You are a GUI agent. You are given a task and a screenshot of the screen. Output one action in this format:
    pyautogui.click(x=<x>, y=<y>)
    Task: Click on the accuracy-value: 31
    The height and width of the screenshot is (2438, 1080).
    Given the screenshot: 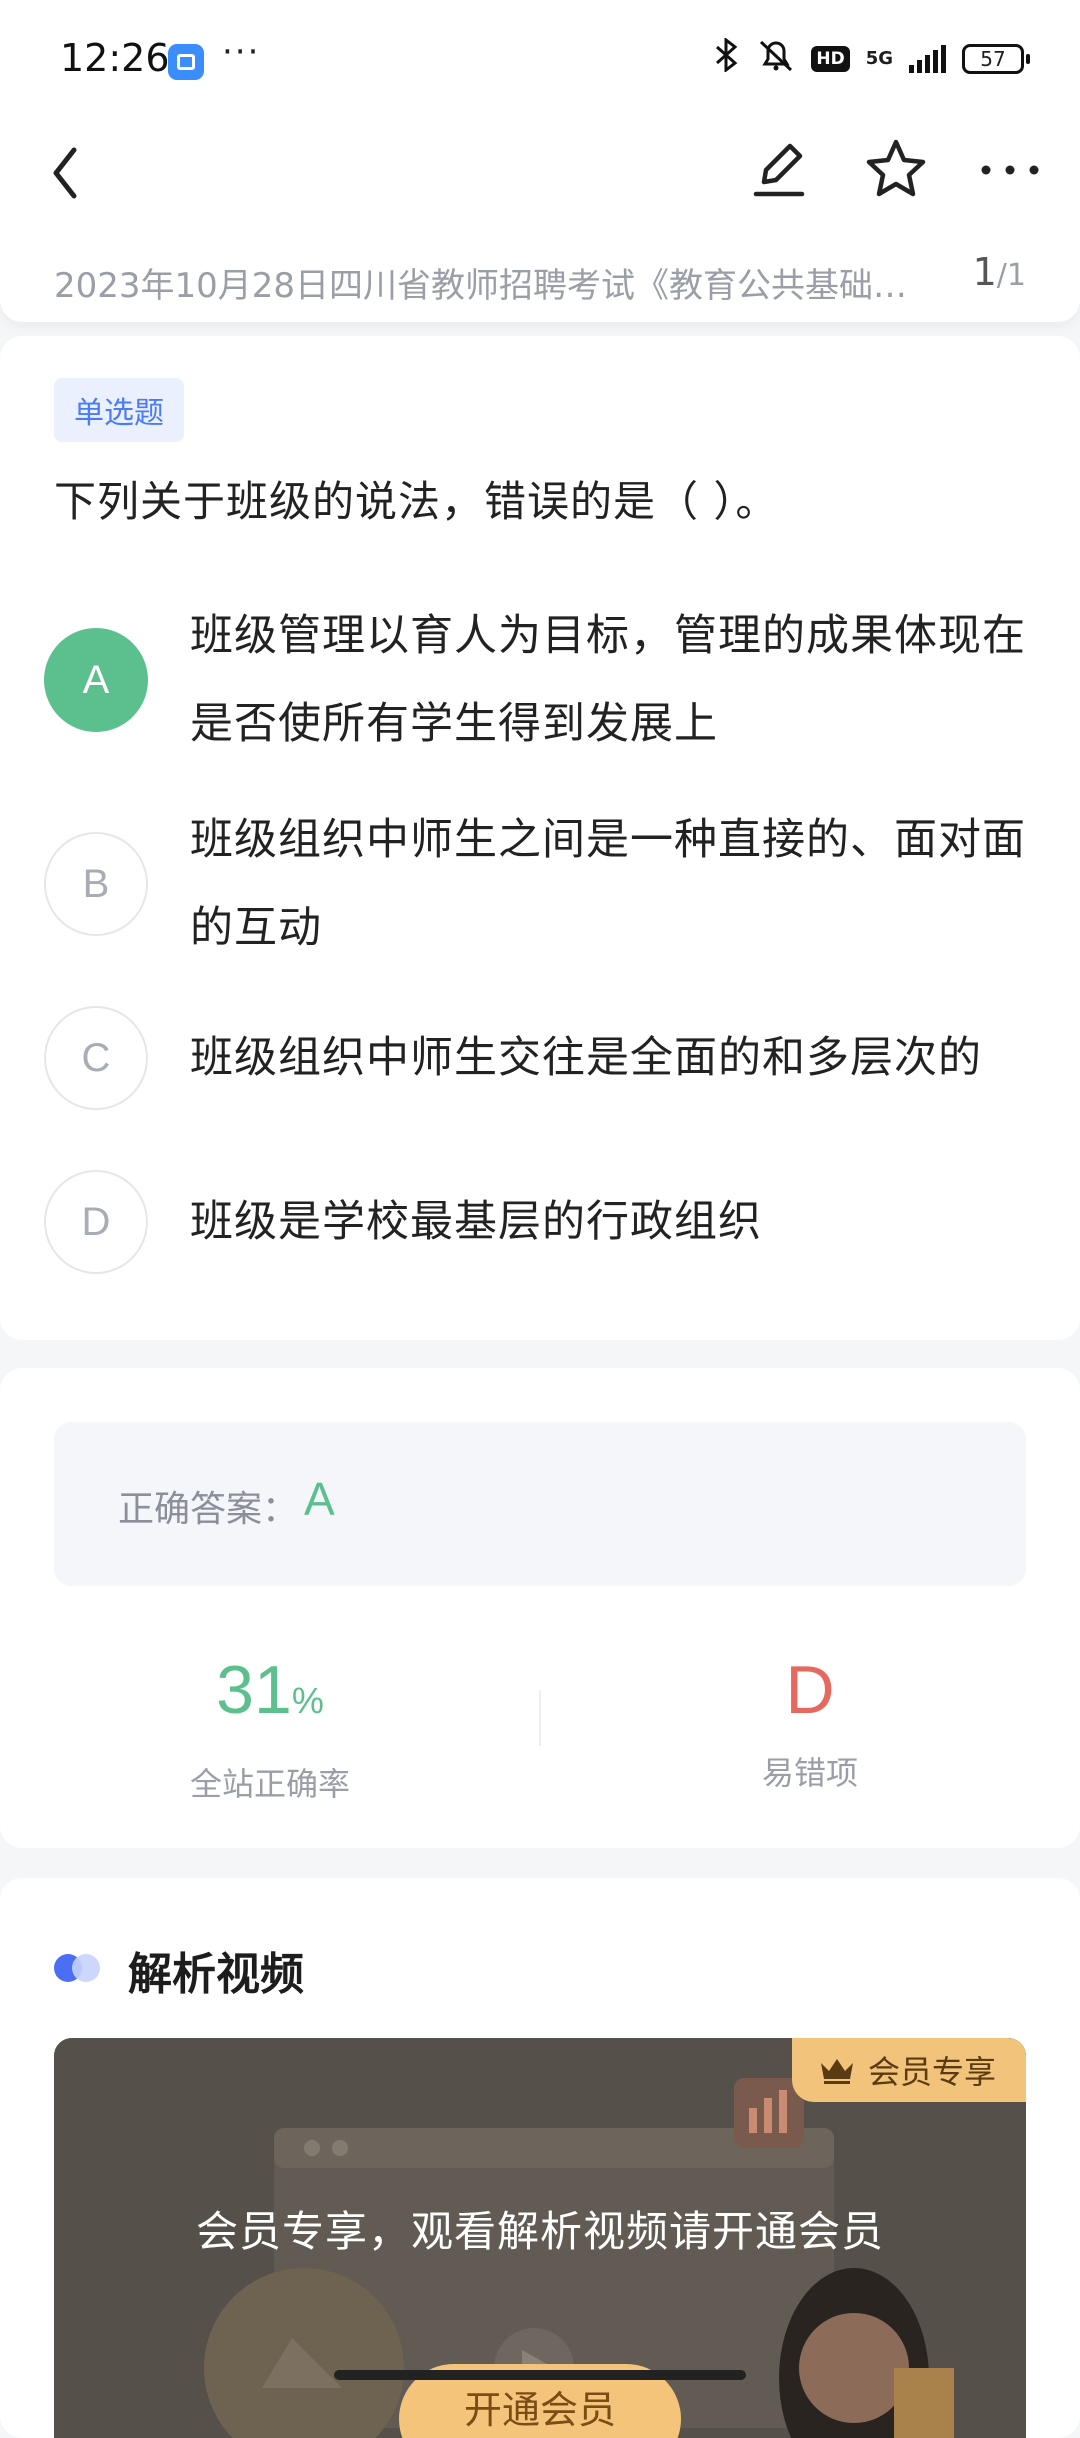 What is the action you would take?
    pyautogui.click(x=254, y=1690)
    